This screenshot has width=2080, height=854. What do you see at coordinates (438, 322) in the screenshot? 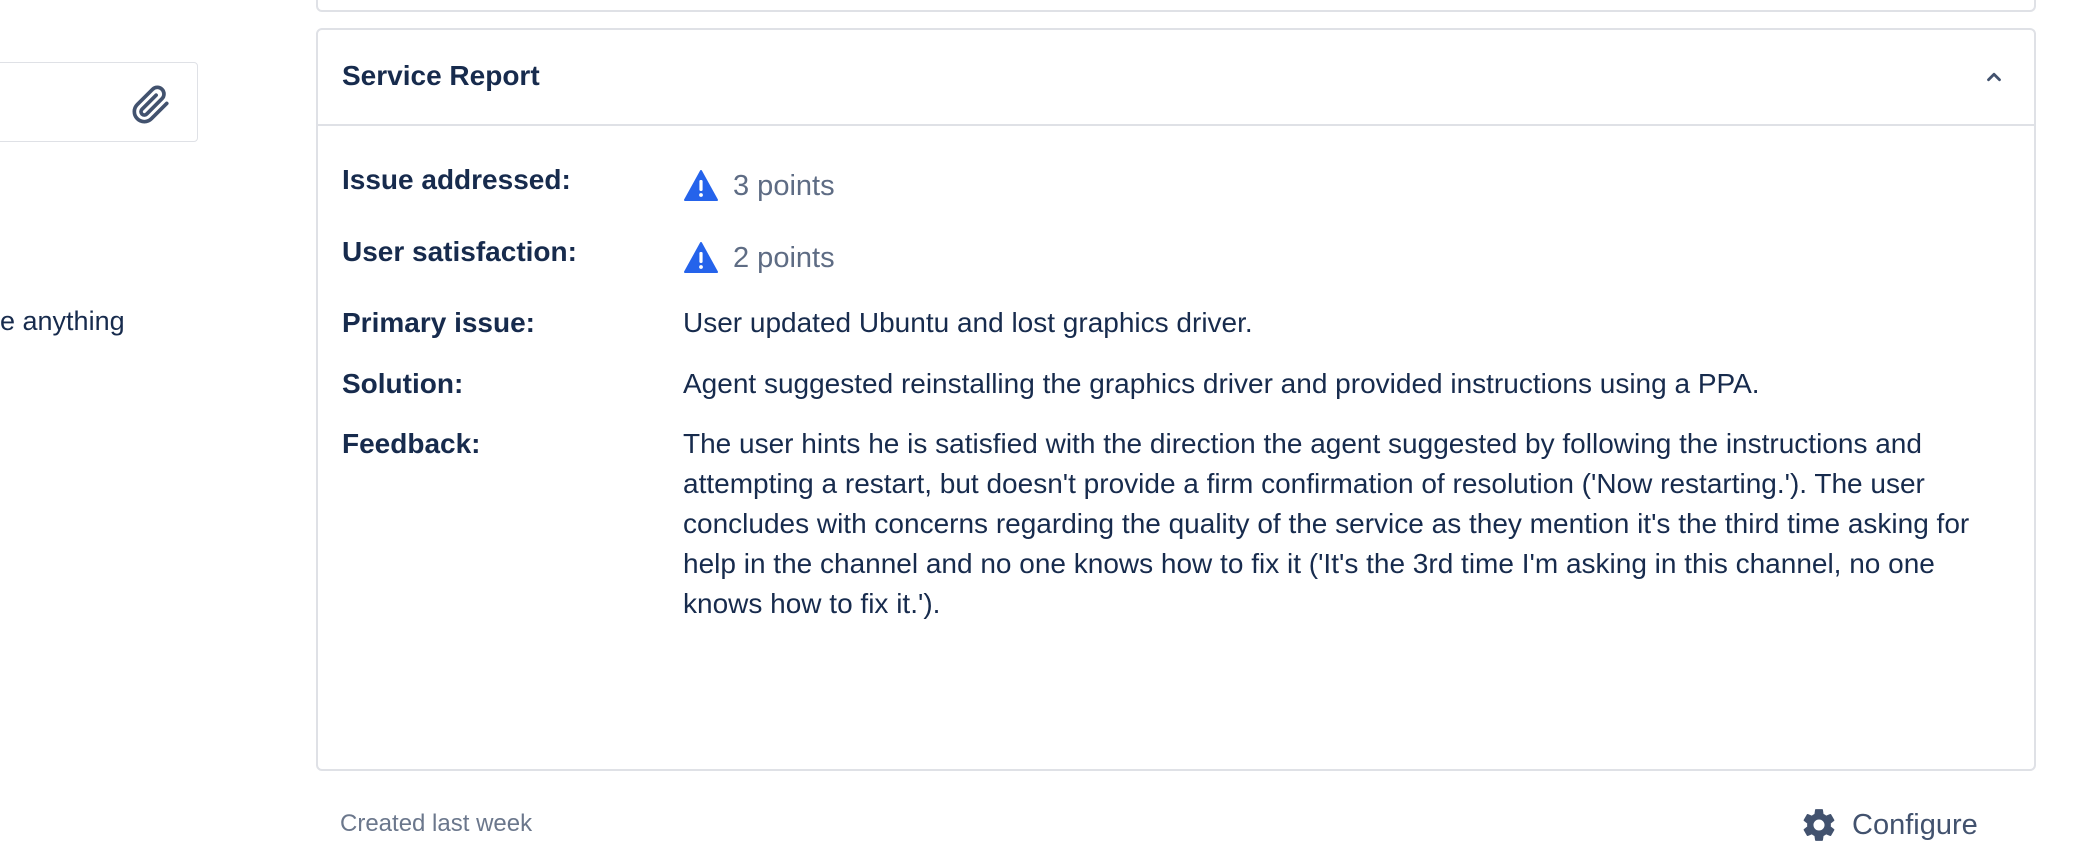
I see `primary-issue-label: Primary issue:` at bounding box center [438, 322].